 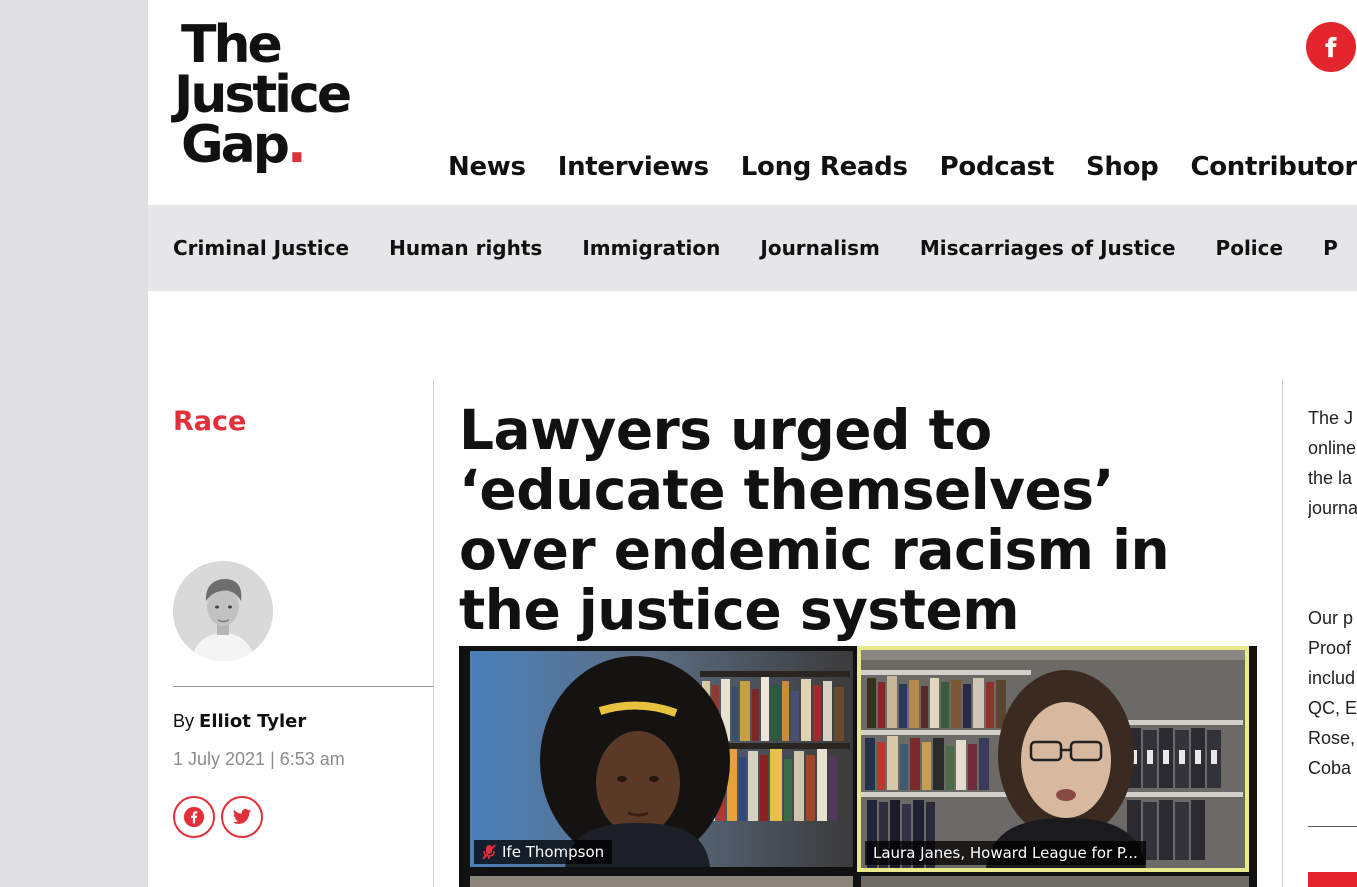 I want to click on author-divider, so click(x=303, y=686).